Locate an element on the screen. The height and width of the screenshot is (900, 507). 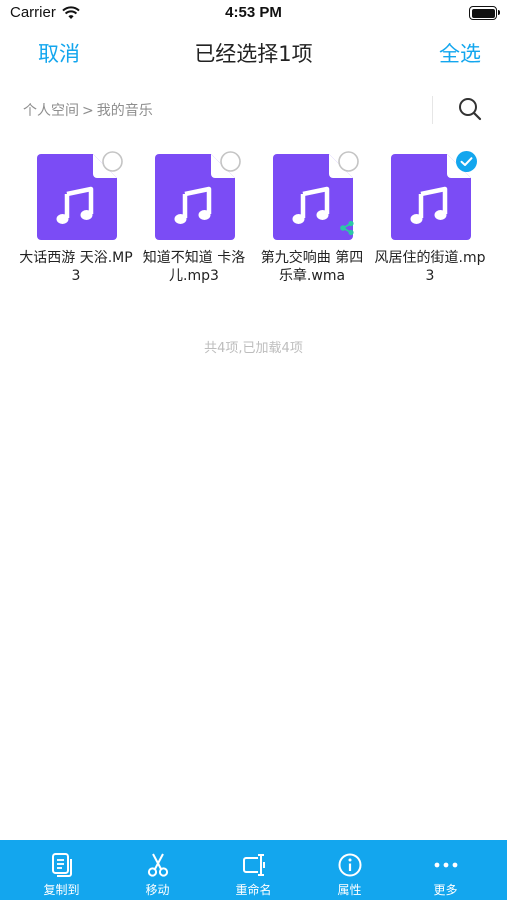
file-name: 第九交响曲 第四乐章.wma is located at coordinates (312, 267).